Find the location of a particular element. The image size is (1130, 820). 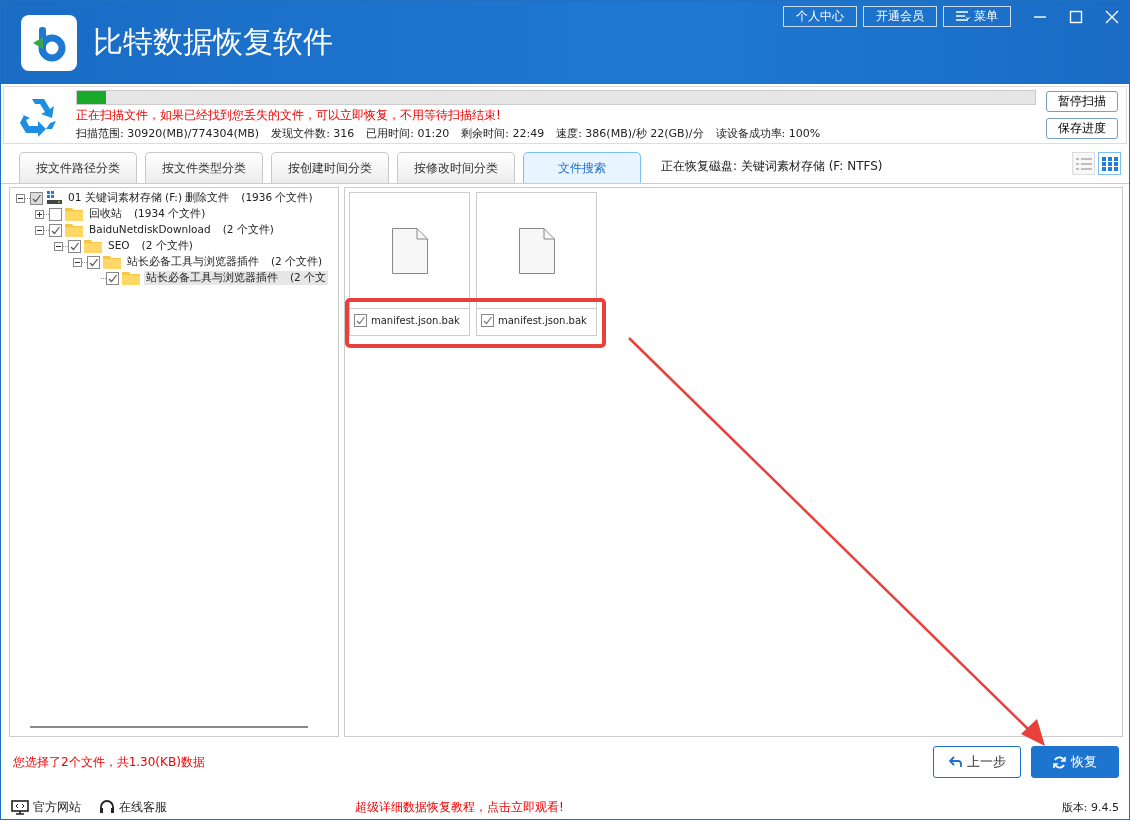

tutorial-link: 超级详细数据恢复教程，点击立即观看! is located at coordinates (459, 807).